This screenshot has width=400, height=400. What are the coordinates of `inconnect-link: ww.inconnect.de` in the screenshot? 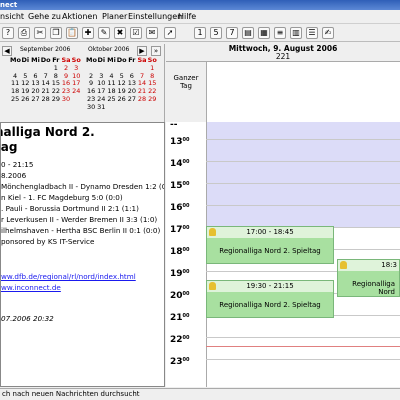 It's located at (31, 287).